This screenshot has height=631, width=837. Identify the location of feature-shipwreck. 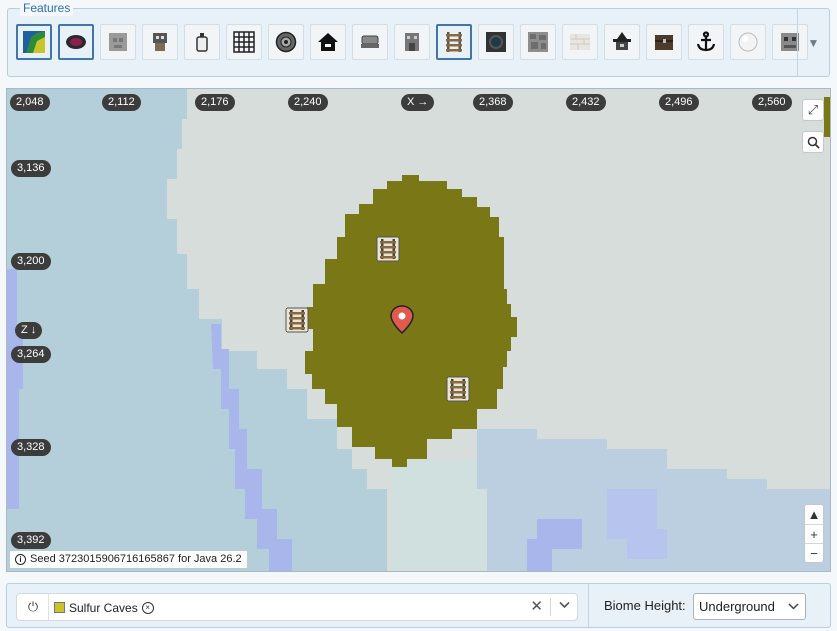
(706, 42).